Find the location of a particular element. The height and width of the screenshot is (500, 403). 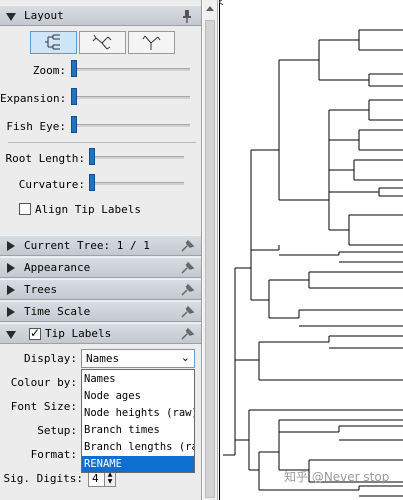

option-branch-lengths-raw: Branch lengths (raw is located at coordinates (138, 447).